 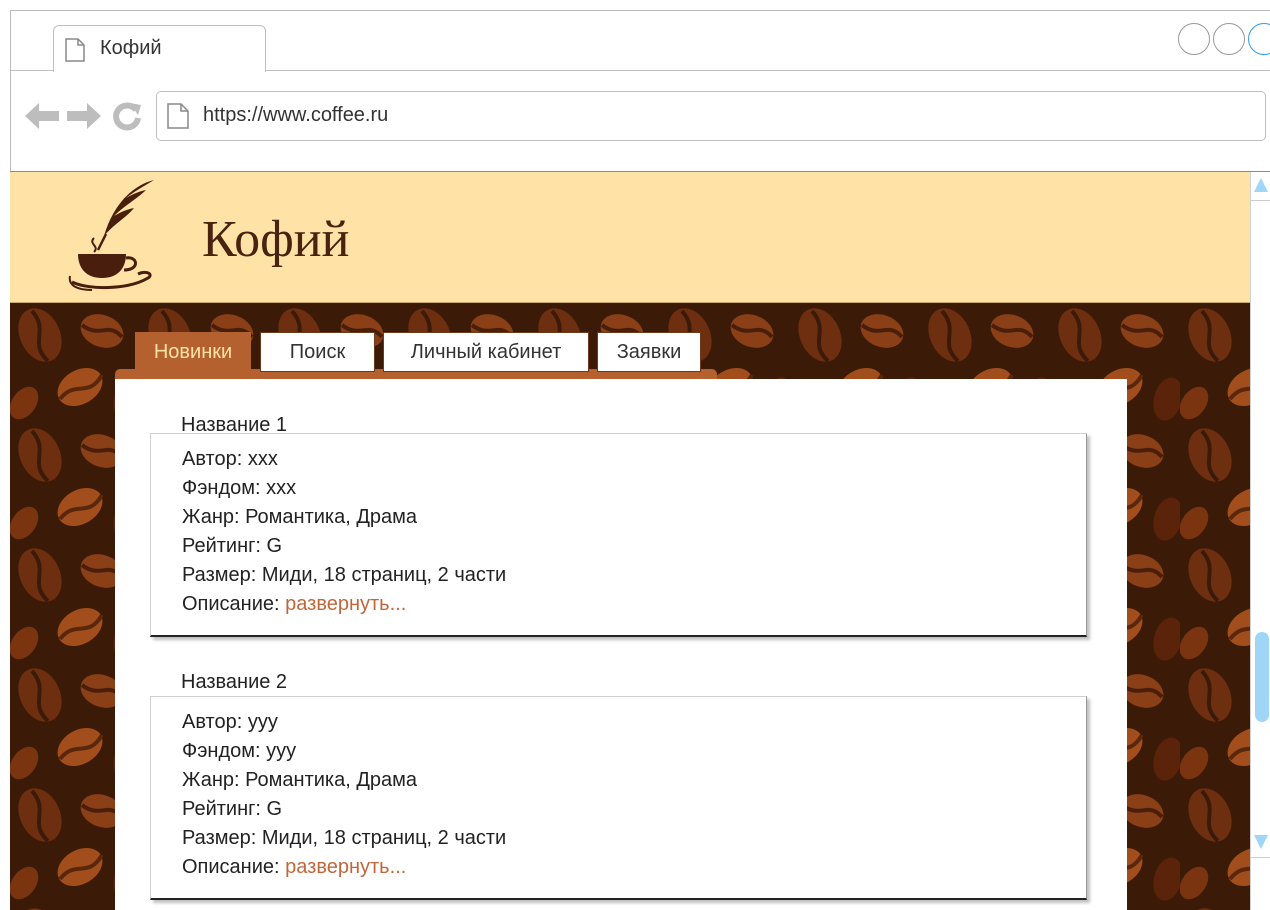 What do you see at coordinates (630, 237) in the screenshot?
I see `site-header: Кофий` at bounding box center [630, 237].